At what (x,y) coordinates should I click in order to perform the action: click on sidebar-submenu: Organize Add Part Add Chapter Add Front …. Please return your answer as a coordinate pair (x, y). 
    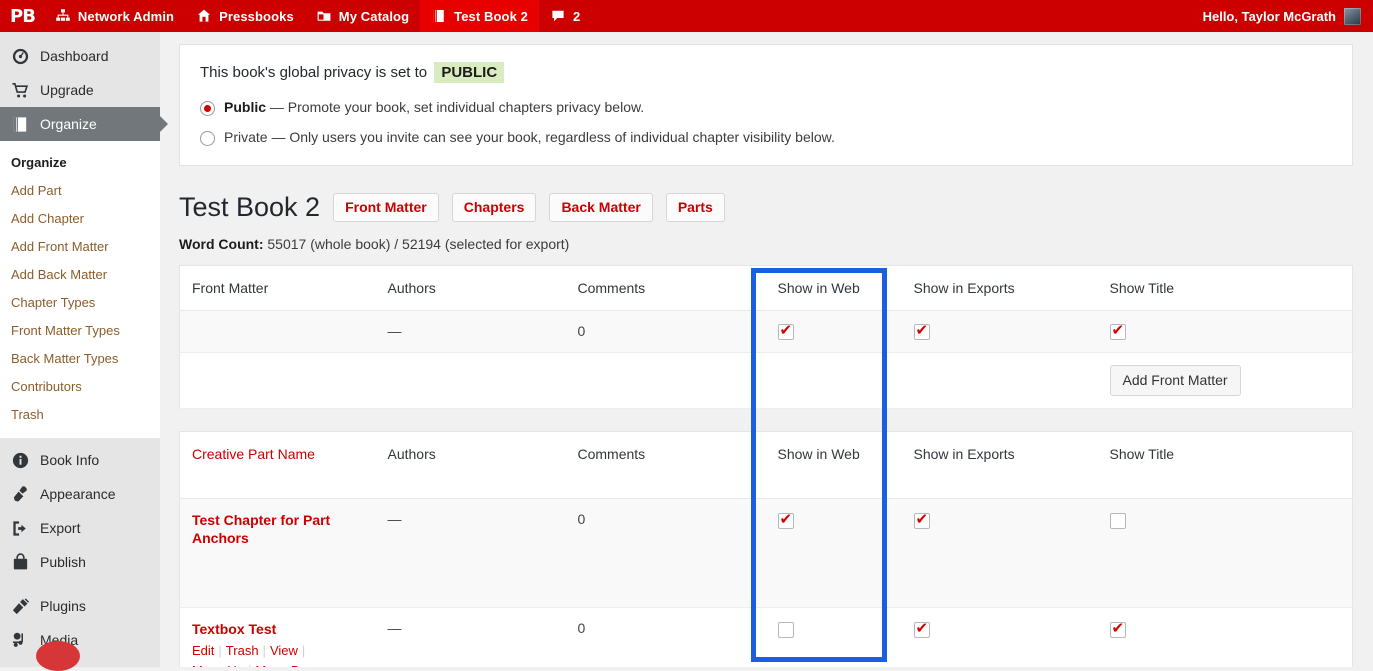
    Looking at the image, I should click on (80, 289).